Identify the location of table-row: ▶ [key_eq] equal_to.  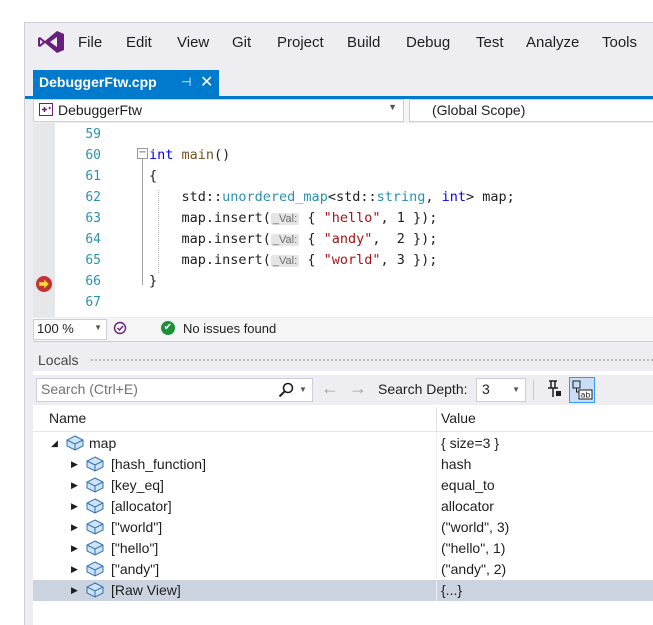
(343, 485).